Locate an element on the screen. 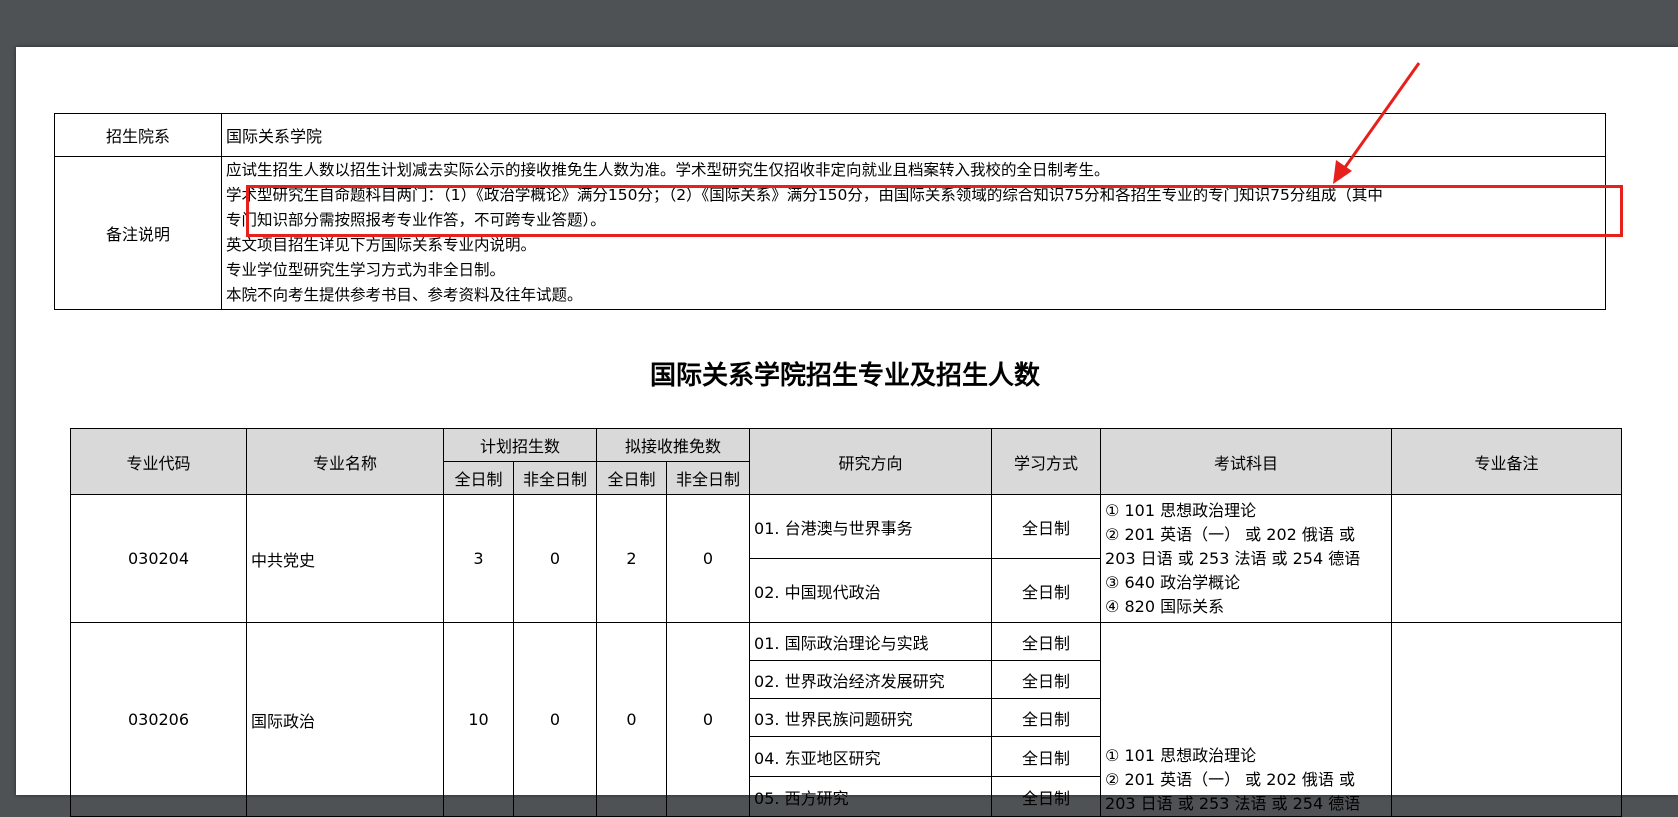 The image size is (1678, 817). note-line-highlighted: 专门知识部分需按照报考专业作答，不可跨专业答题）。 is located at coordinates (416, 220).